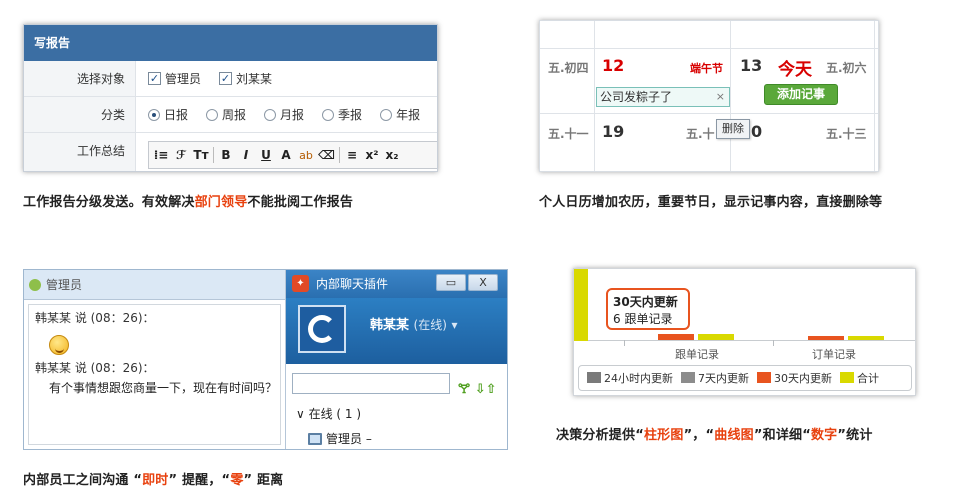  Describe the element at coordinates (386, 114) in the screenshot. I see `radio-yearly` at that location.